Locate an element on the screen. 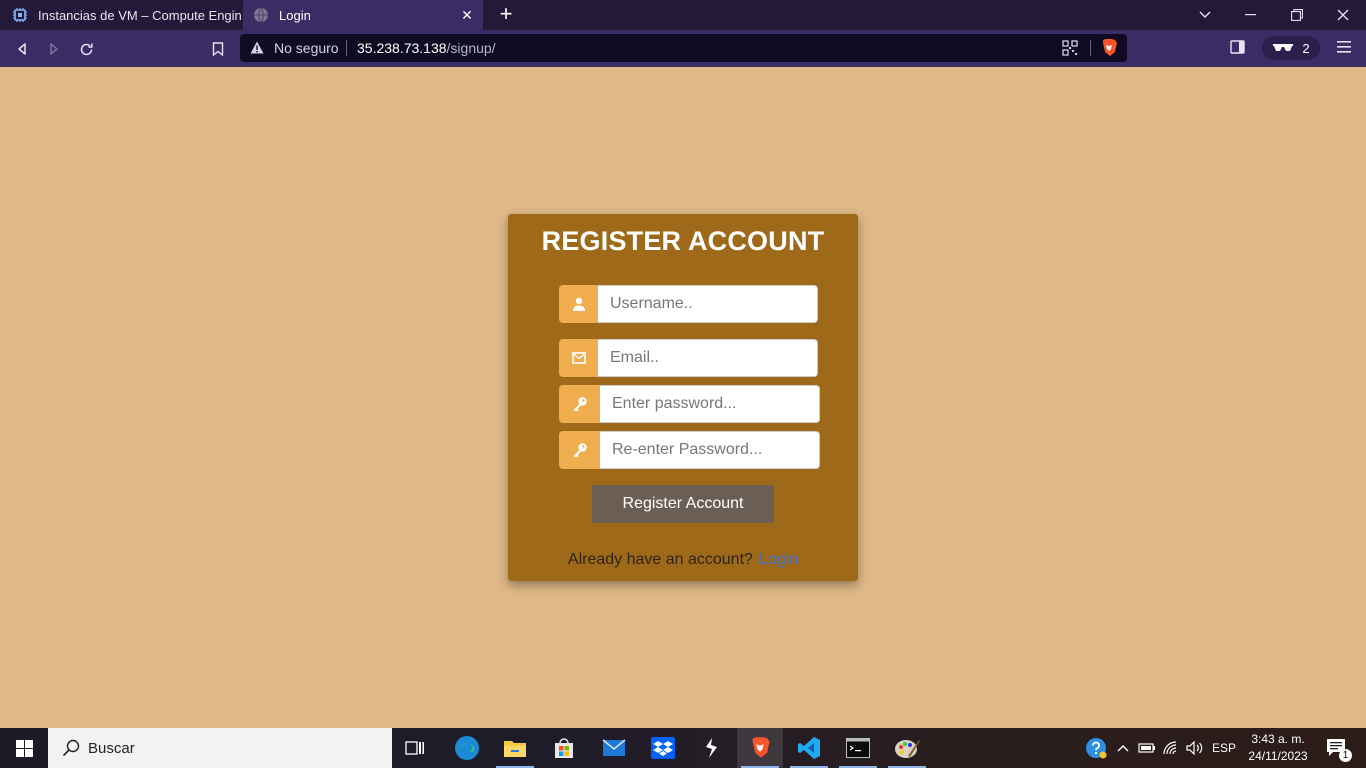  terminal-icon is located at coordinates (858, 748).